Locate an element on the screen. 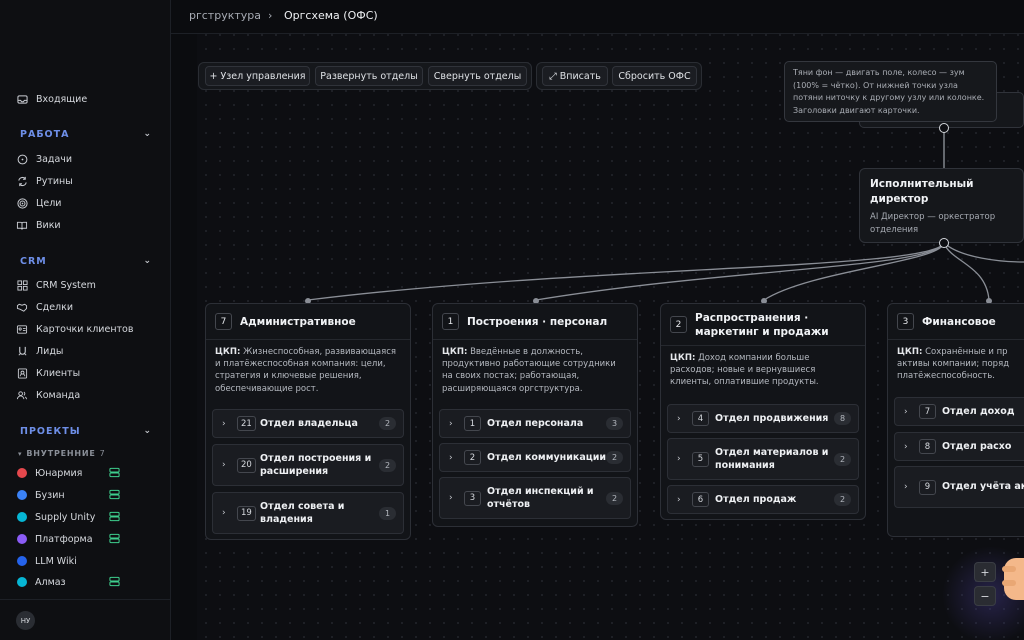 The width and height of the screenshot is (1024, 640). sidebar-item-label: Сделки is located at coordinates (55, 307).